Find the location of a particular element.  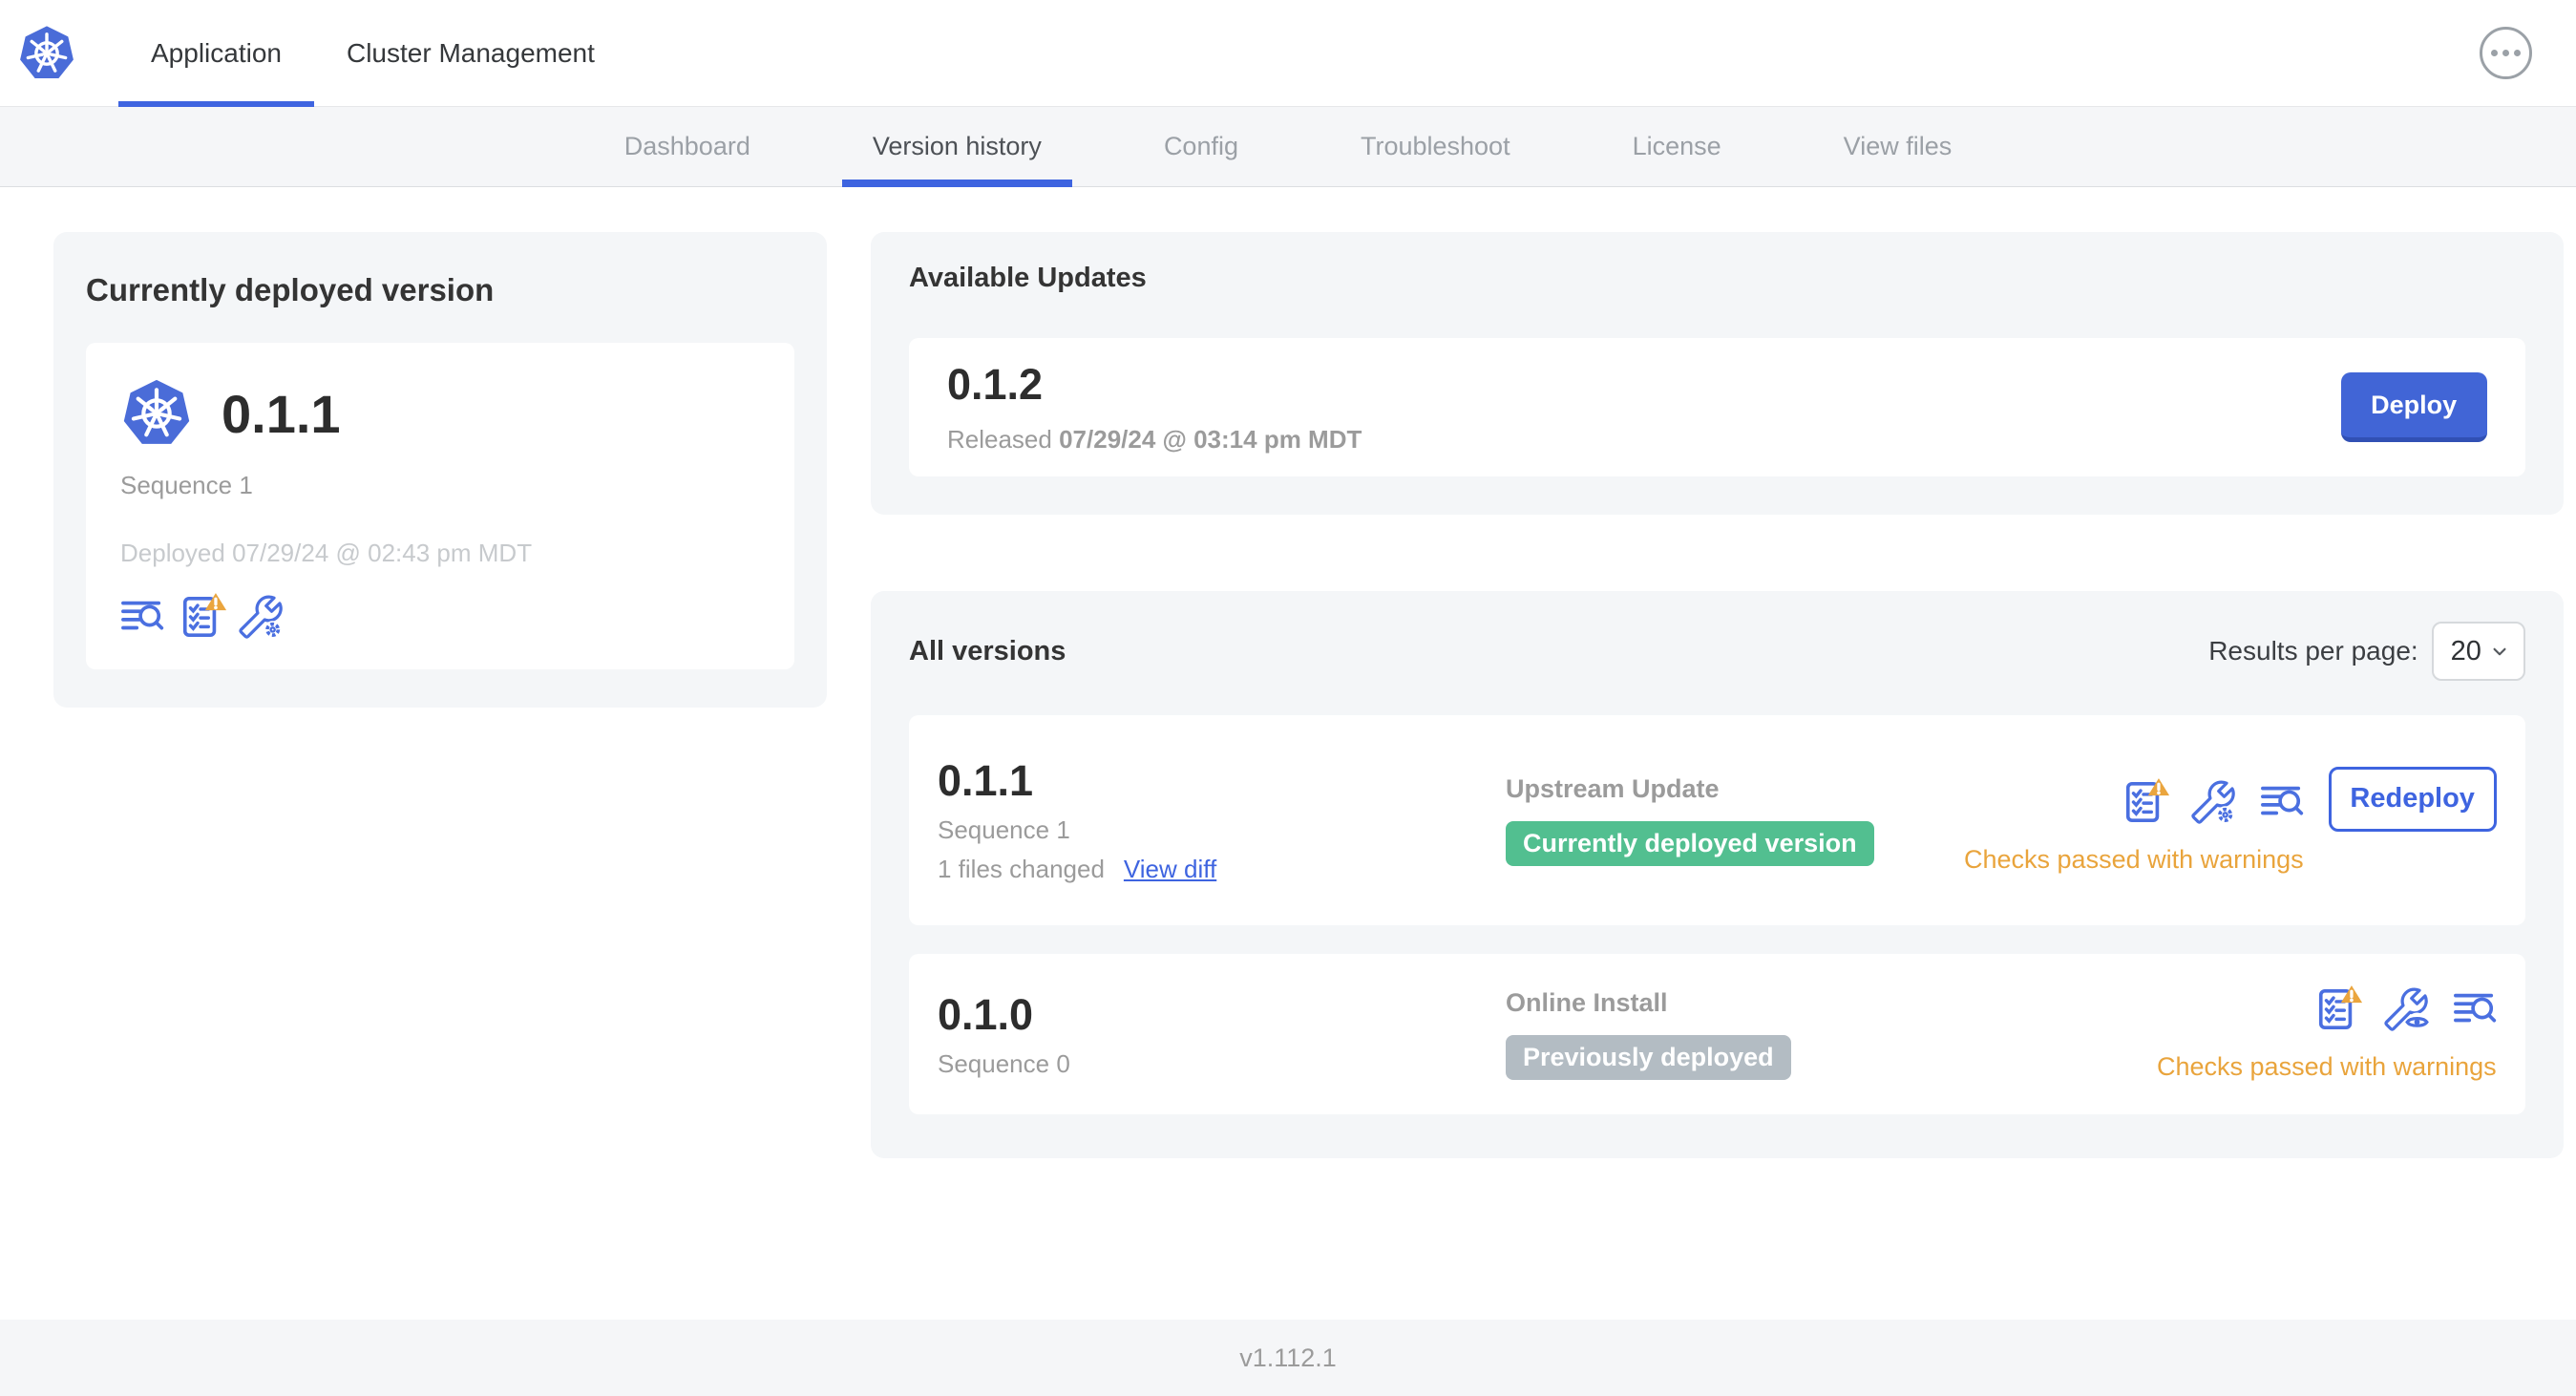

results-per-page-select: 20 is located at coordinates (2478, 651).